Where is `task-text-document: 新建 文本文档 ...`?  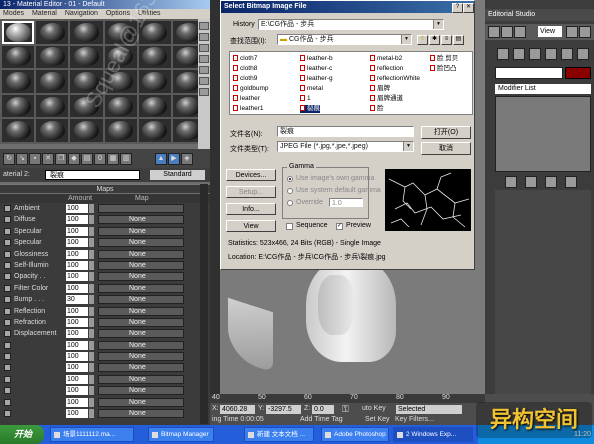
task-text-document: 新建 文本文档 ... is located at coordinates (279, 434).